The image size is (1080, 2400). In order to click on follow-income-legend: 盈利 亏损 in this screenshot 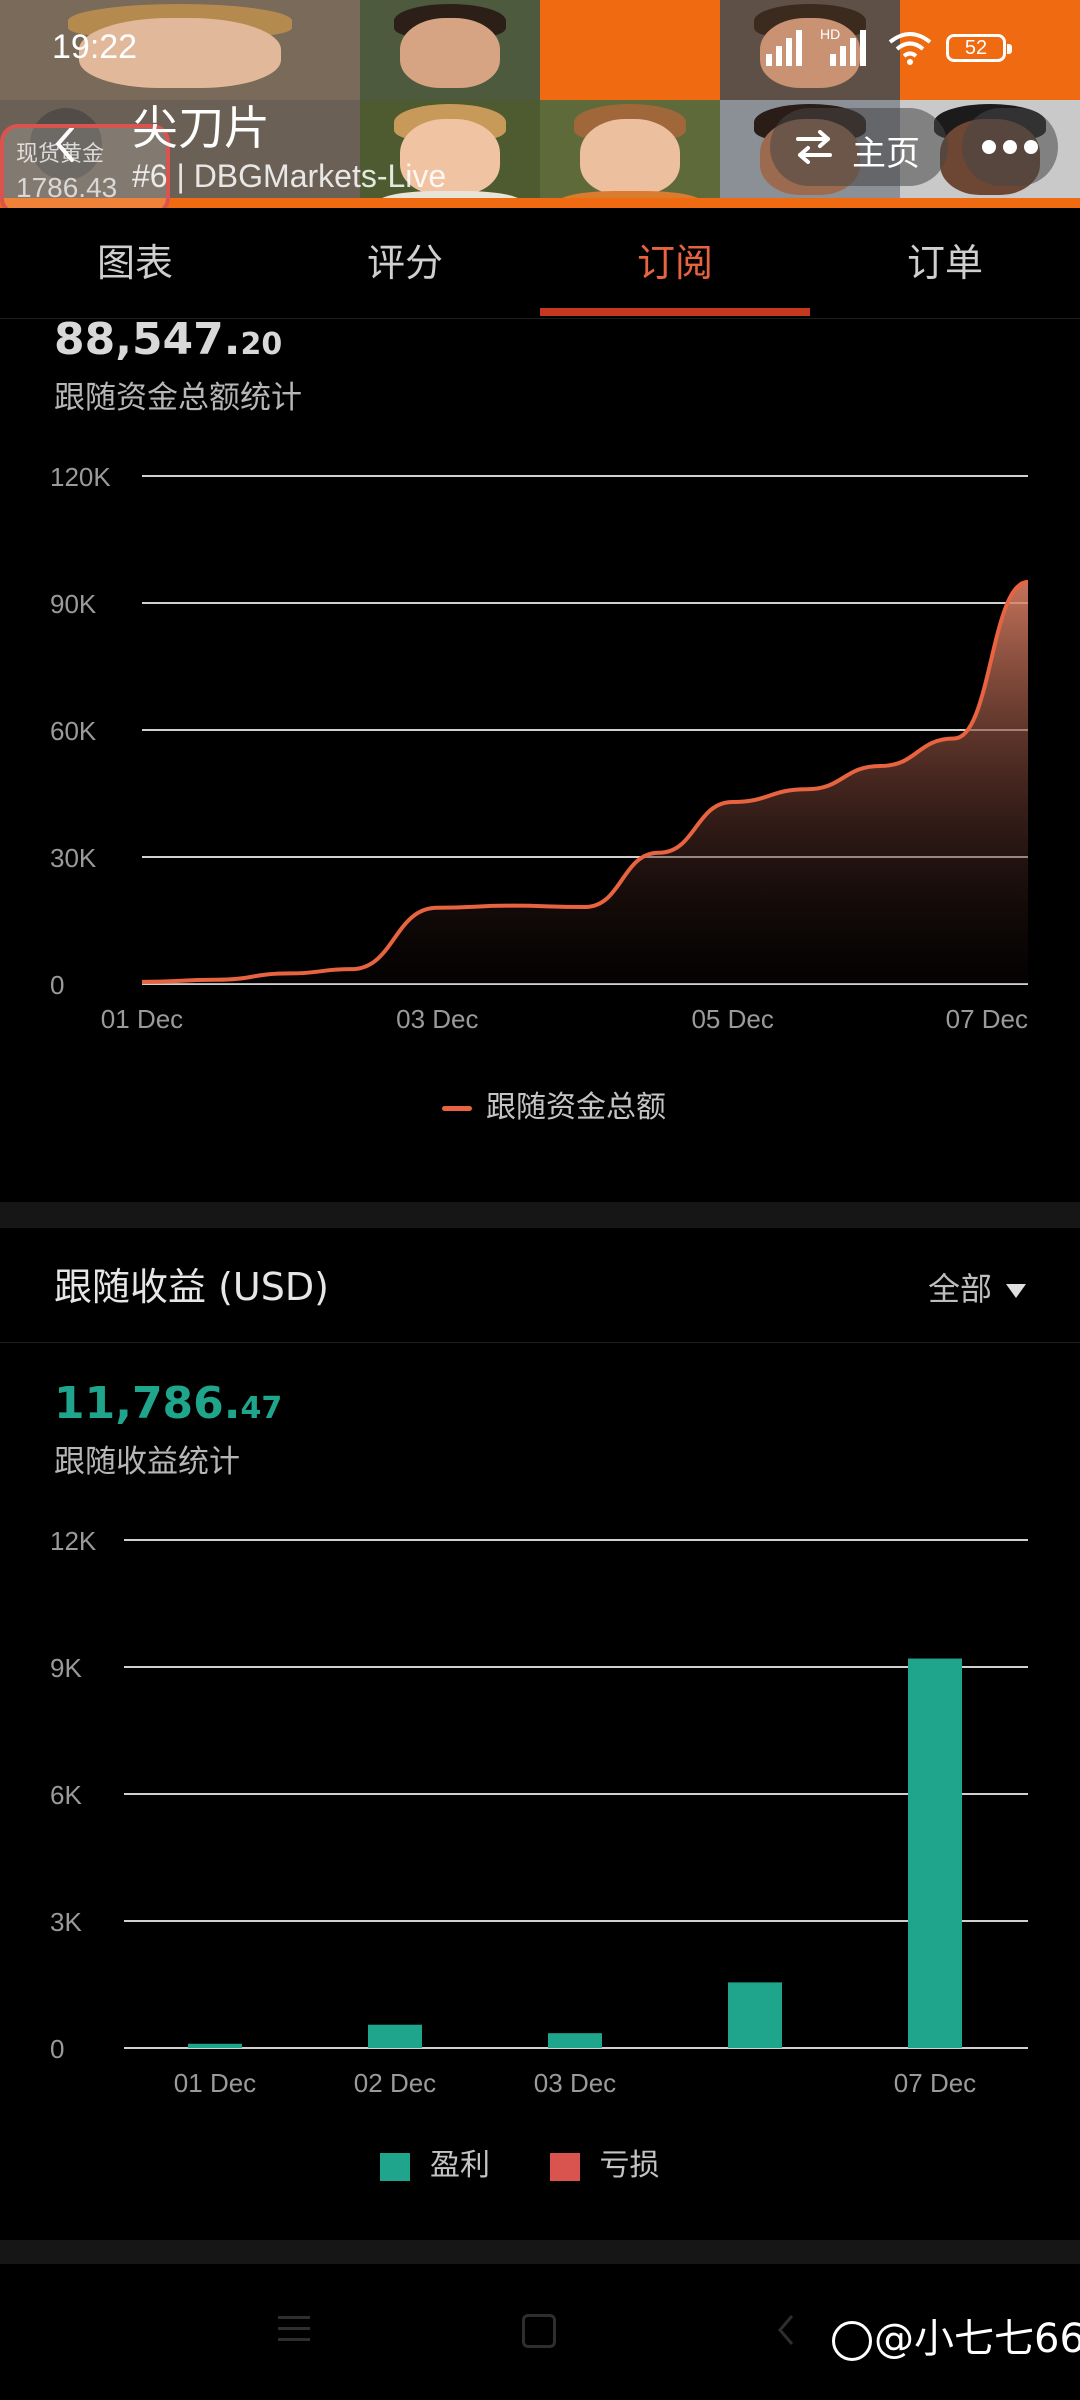, I will do `click(520, 2162)`.